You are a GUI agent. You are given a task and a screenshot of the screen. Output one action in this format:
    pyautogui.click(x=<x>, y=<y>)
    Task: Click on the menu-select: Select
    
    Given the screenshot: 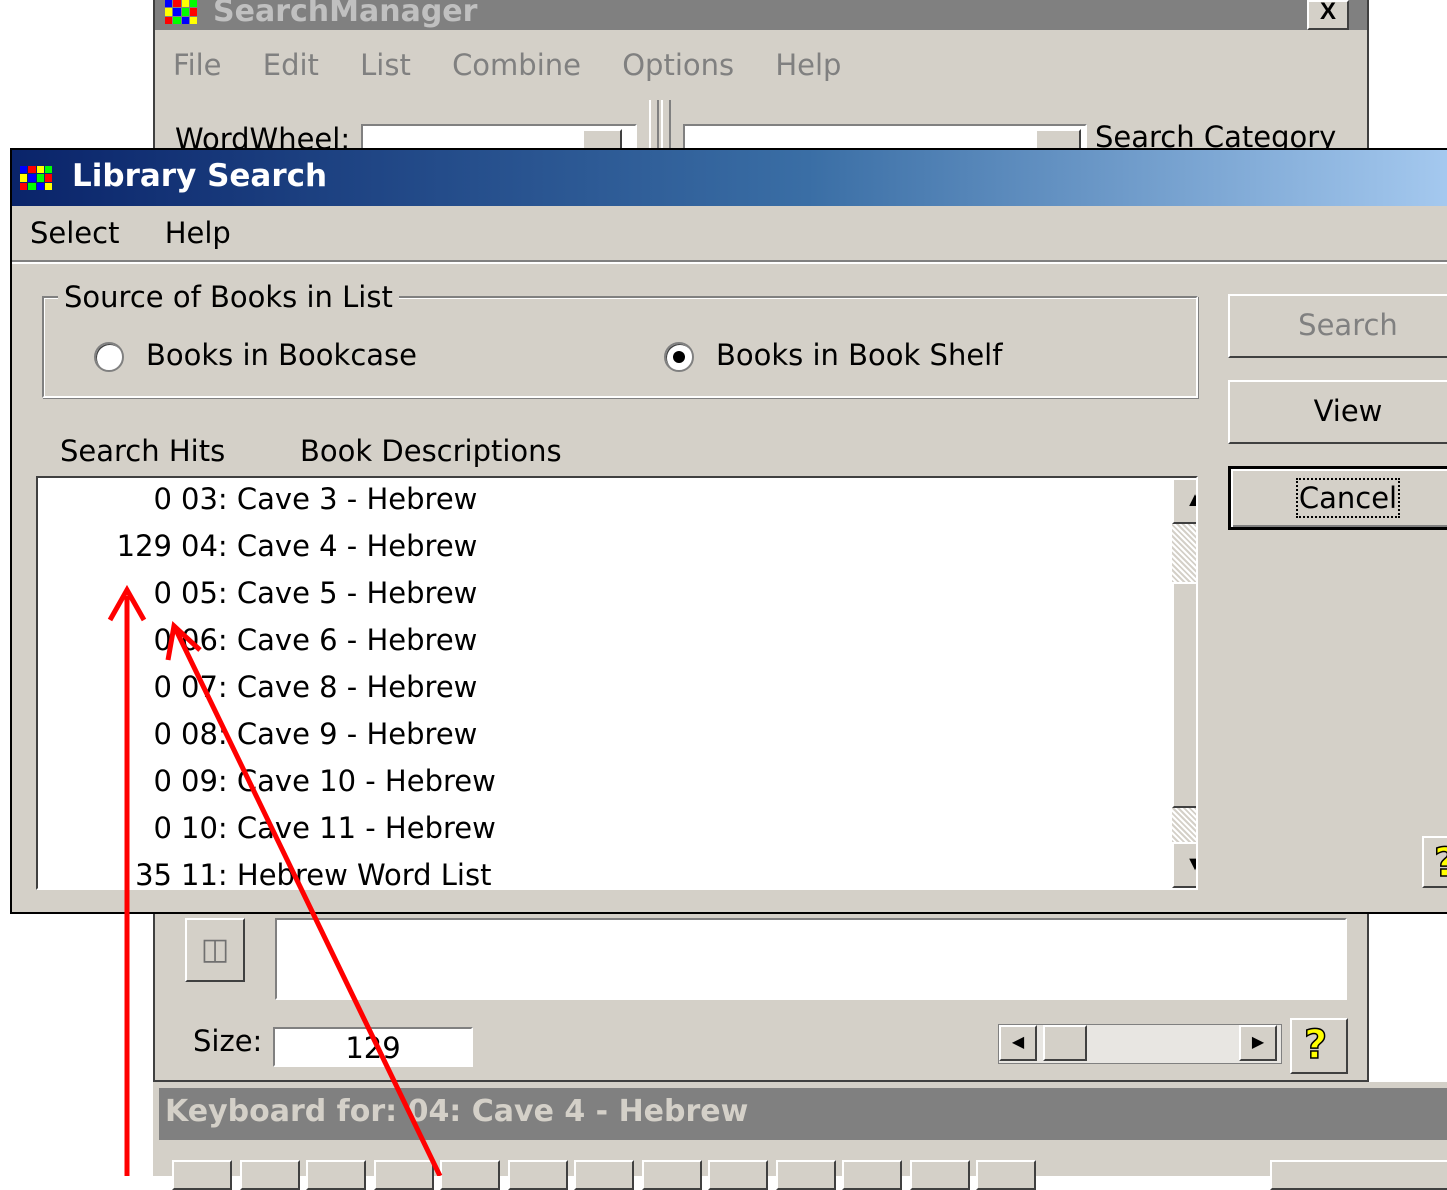 What is the action you would take?
    pyautogui.click(x=74, y=233)
    